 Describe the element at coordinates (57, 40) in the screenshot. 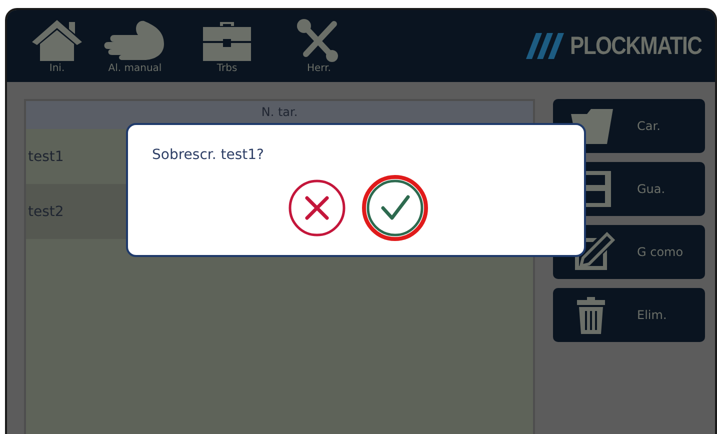

I see `home-icon` at that location.